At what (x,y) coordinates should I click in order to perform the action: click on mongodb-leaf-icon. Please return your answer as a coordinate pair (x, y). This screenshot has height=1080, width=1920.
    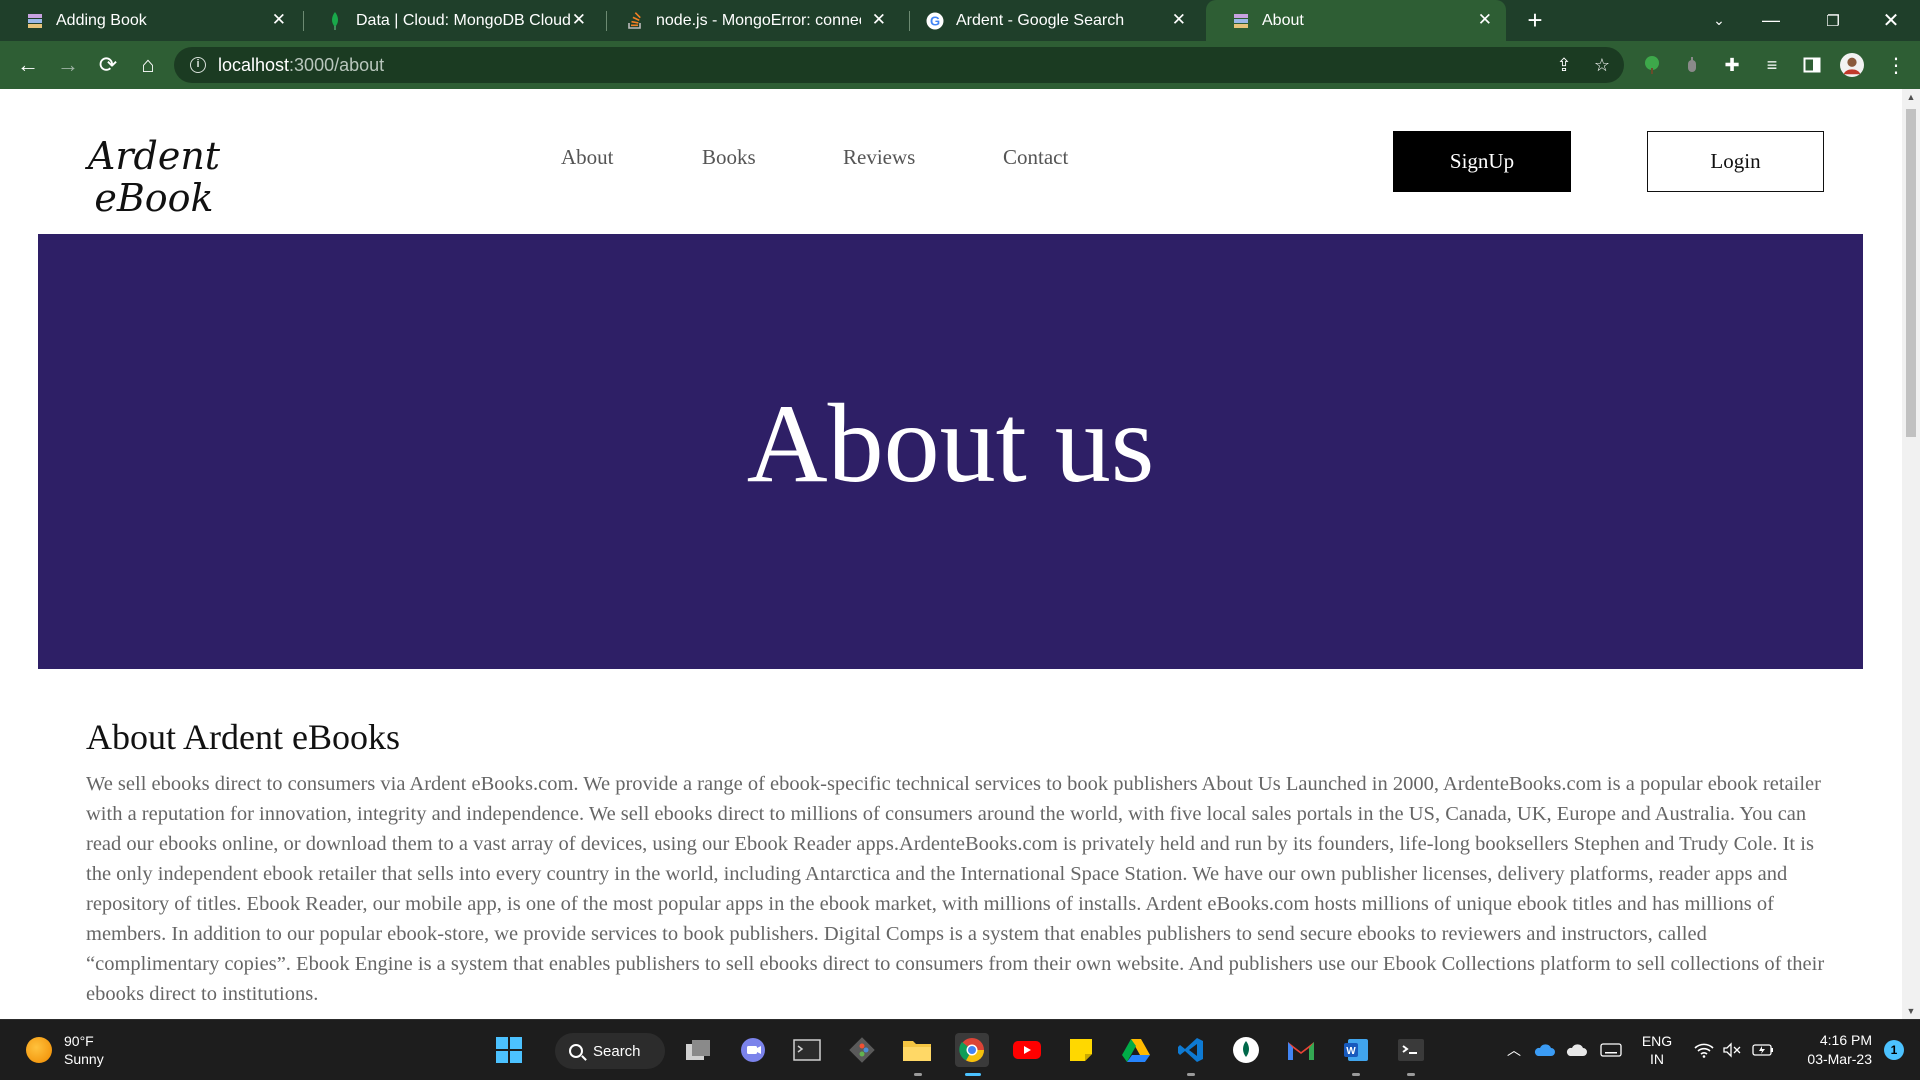
    Looking at the image, I should click on (335, 20).